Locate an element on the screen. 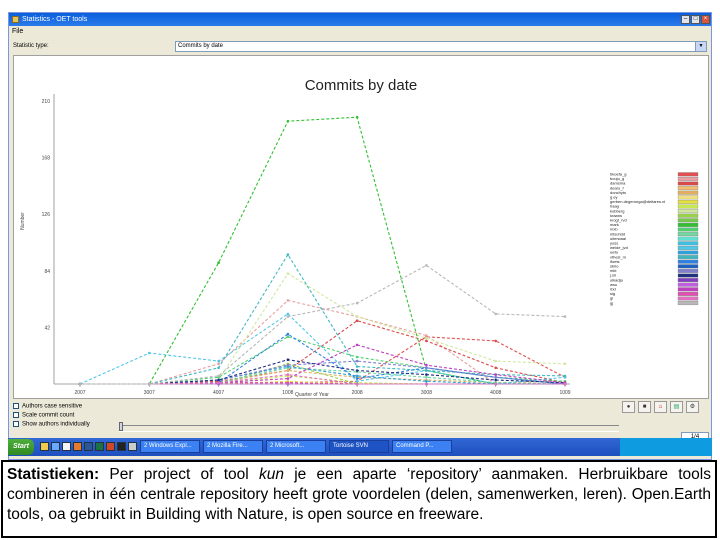 The height and width of the screenshot is (540, 720). caption-italic: kun is located at coordinates (271, 474).